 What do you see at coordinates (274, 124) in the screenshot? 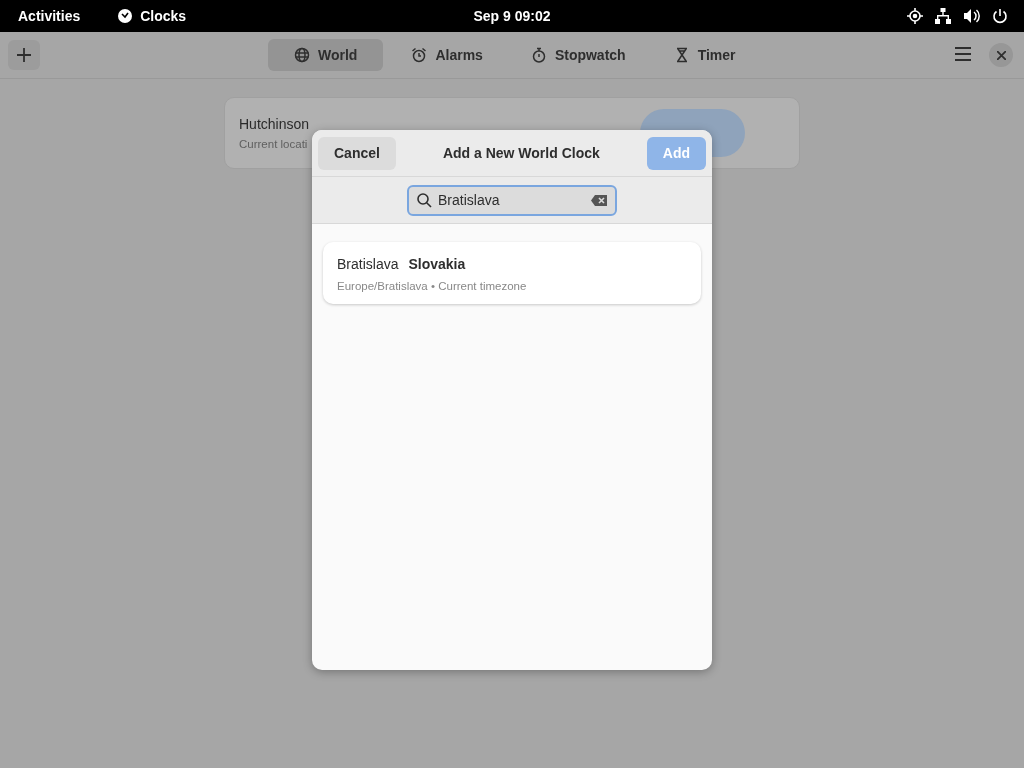
I see `city-name: Hutchinson` at bounding box center [274, 124].